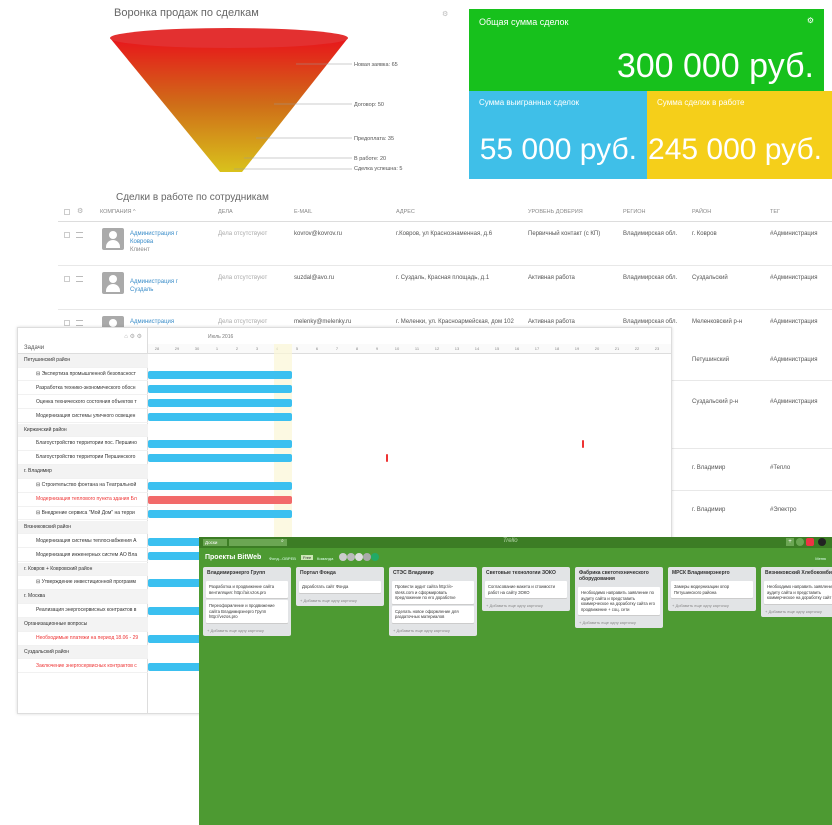 The height and width of the screenshot is (825, 832). I want to click on list-title: Световые технологии ЗОКО, so click(526, 573).